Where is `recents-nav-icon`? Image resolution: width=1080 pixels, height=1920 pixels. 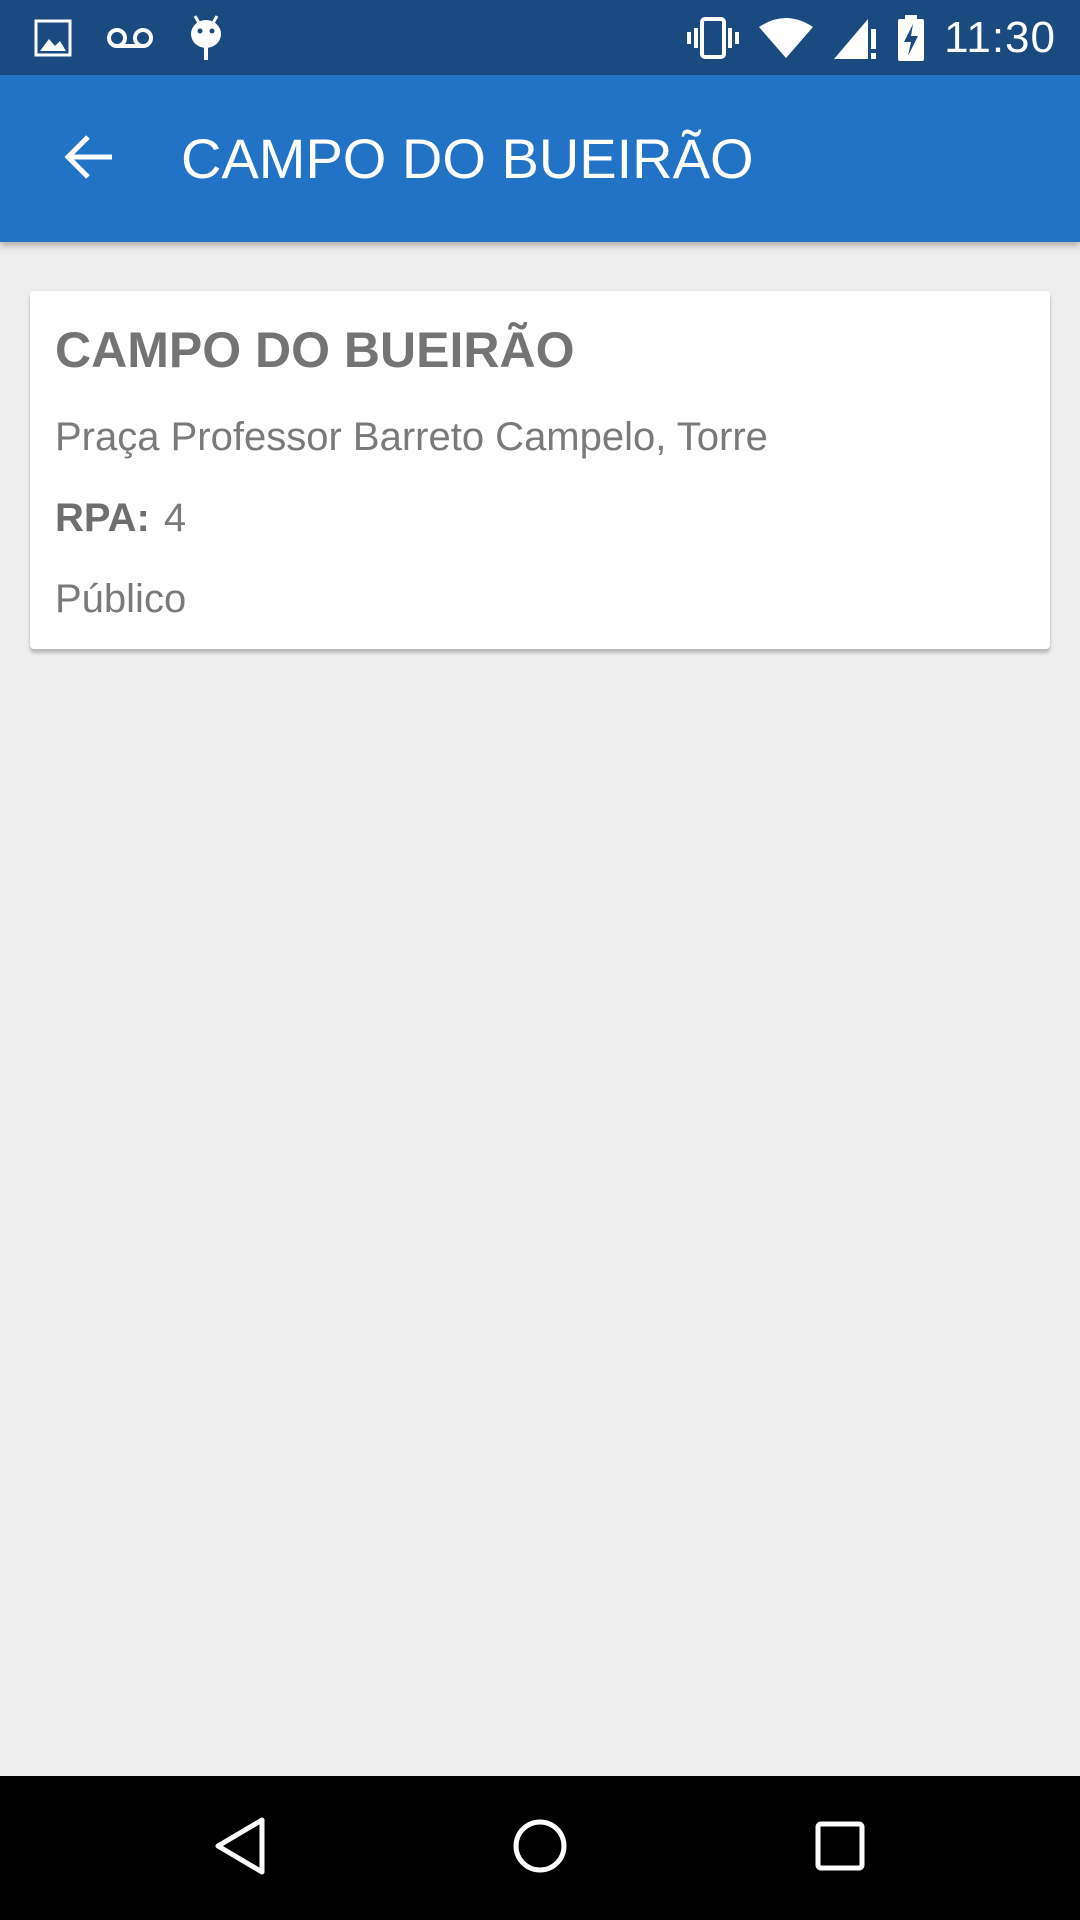 recents-nav-icon is located at coordinates (840, 1848).